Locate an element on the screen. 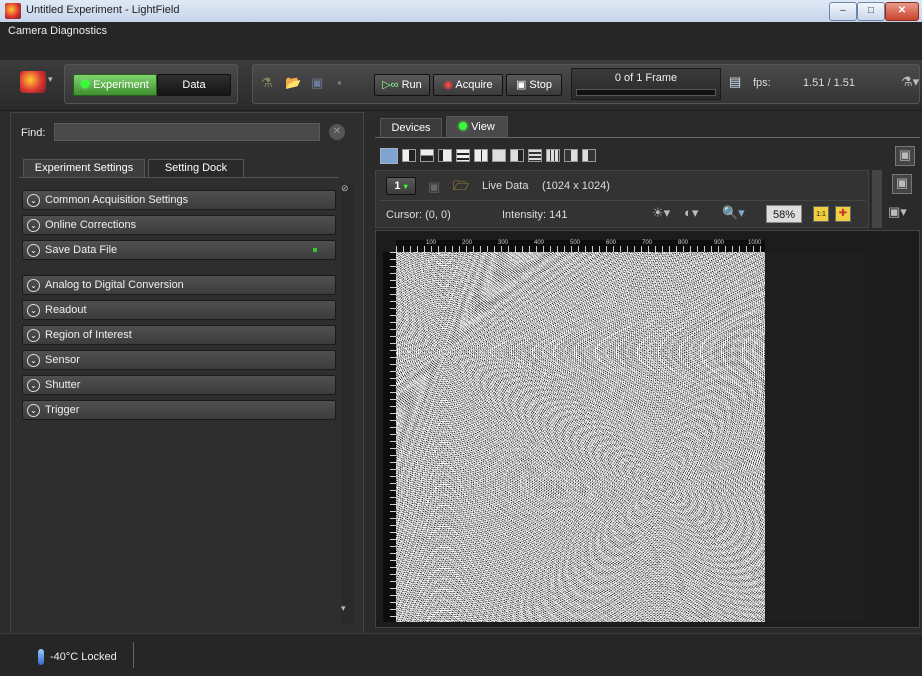 The height and width of the screenshot is (676, 922). section-adc: ⌄ Analog to Digital Conversion is located at coordinates (179, 285).